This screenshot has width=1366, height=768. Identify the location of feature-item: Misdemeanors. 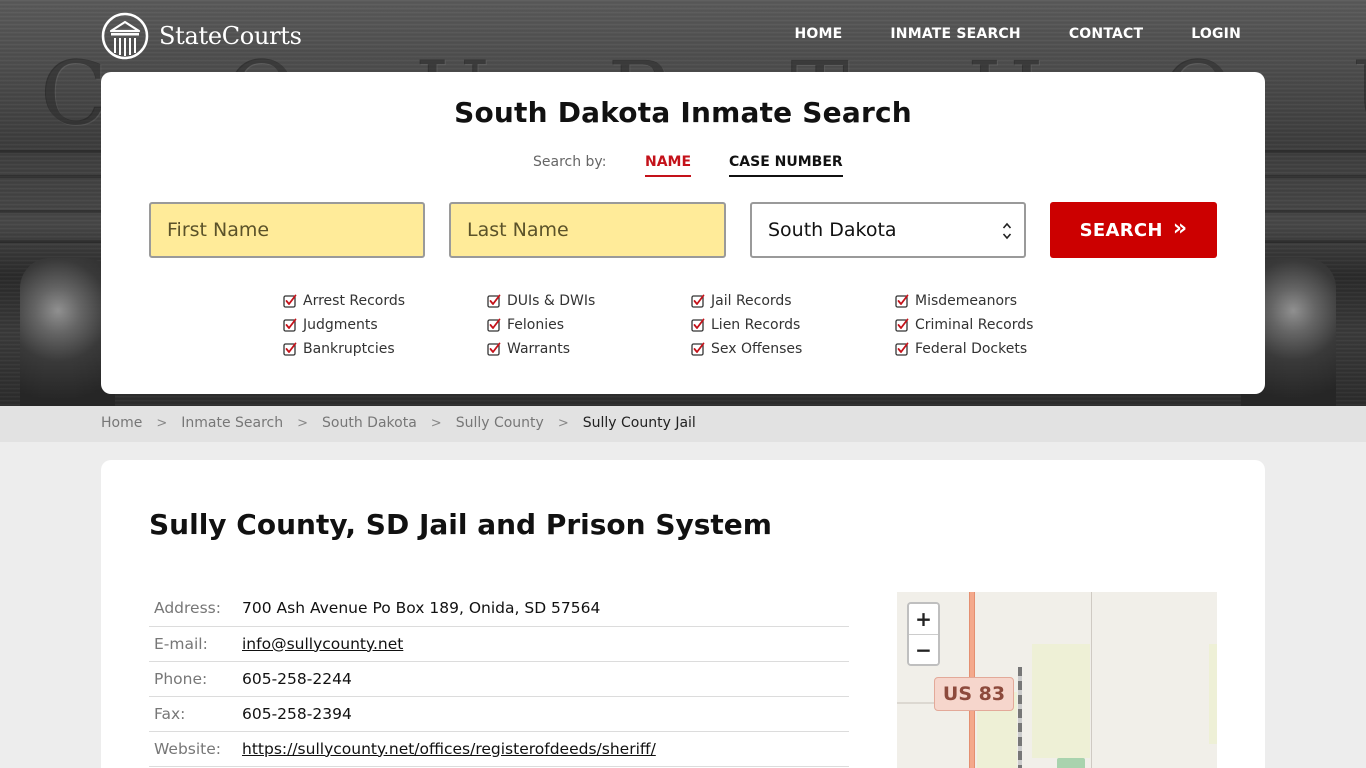
(997, 301).